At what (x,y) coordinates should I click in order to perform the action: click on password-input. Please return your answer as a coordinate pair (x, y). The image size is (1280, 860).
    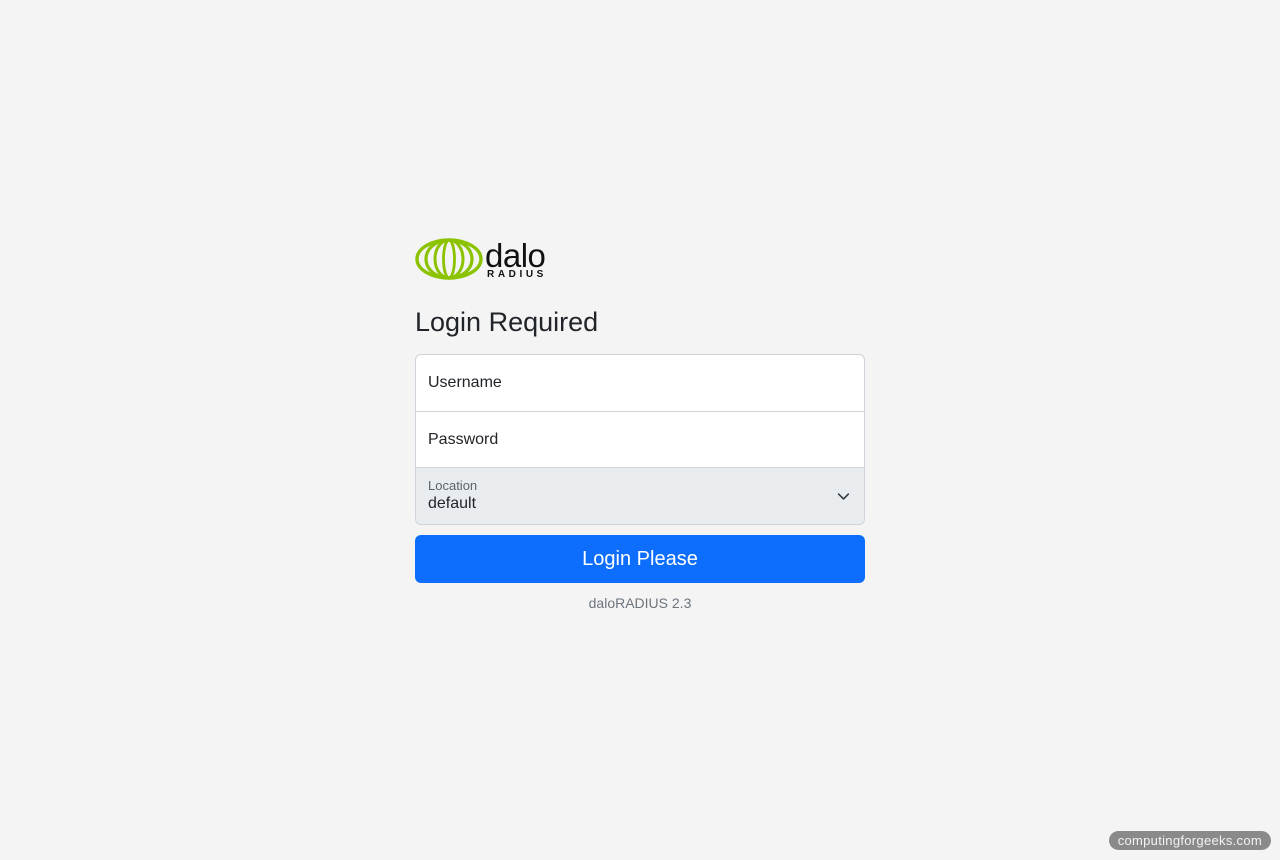
    Looking at the image, I should click on (640, 439).